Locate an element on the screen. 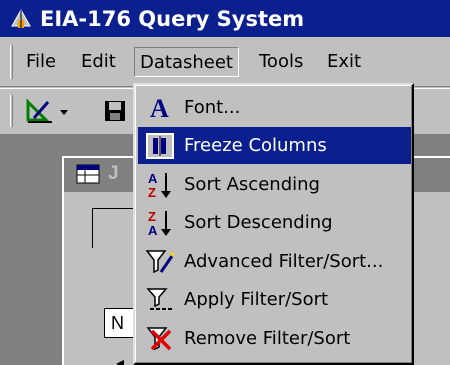 This screenshot has width=450, height=365. menubar-grip is located at coordinates (11, 62).